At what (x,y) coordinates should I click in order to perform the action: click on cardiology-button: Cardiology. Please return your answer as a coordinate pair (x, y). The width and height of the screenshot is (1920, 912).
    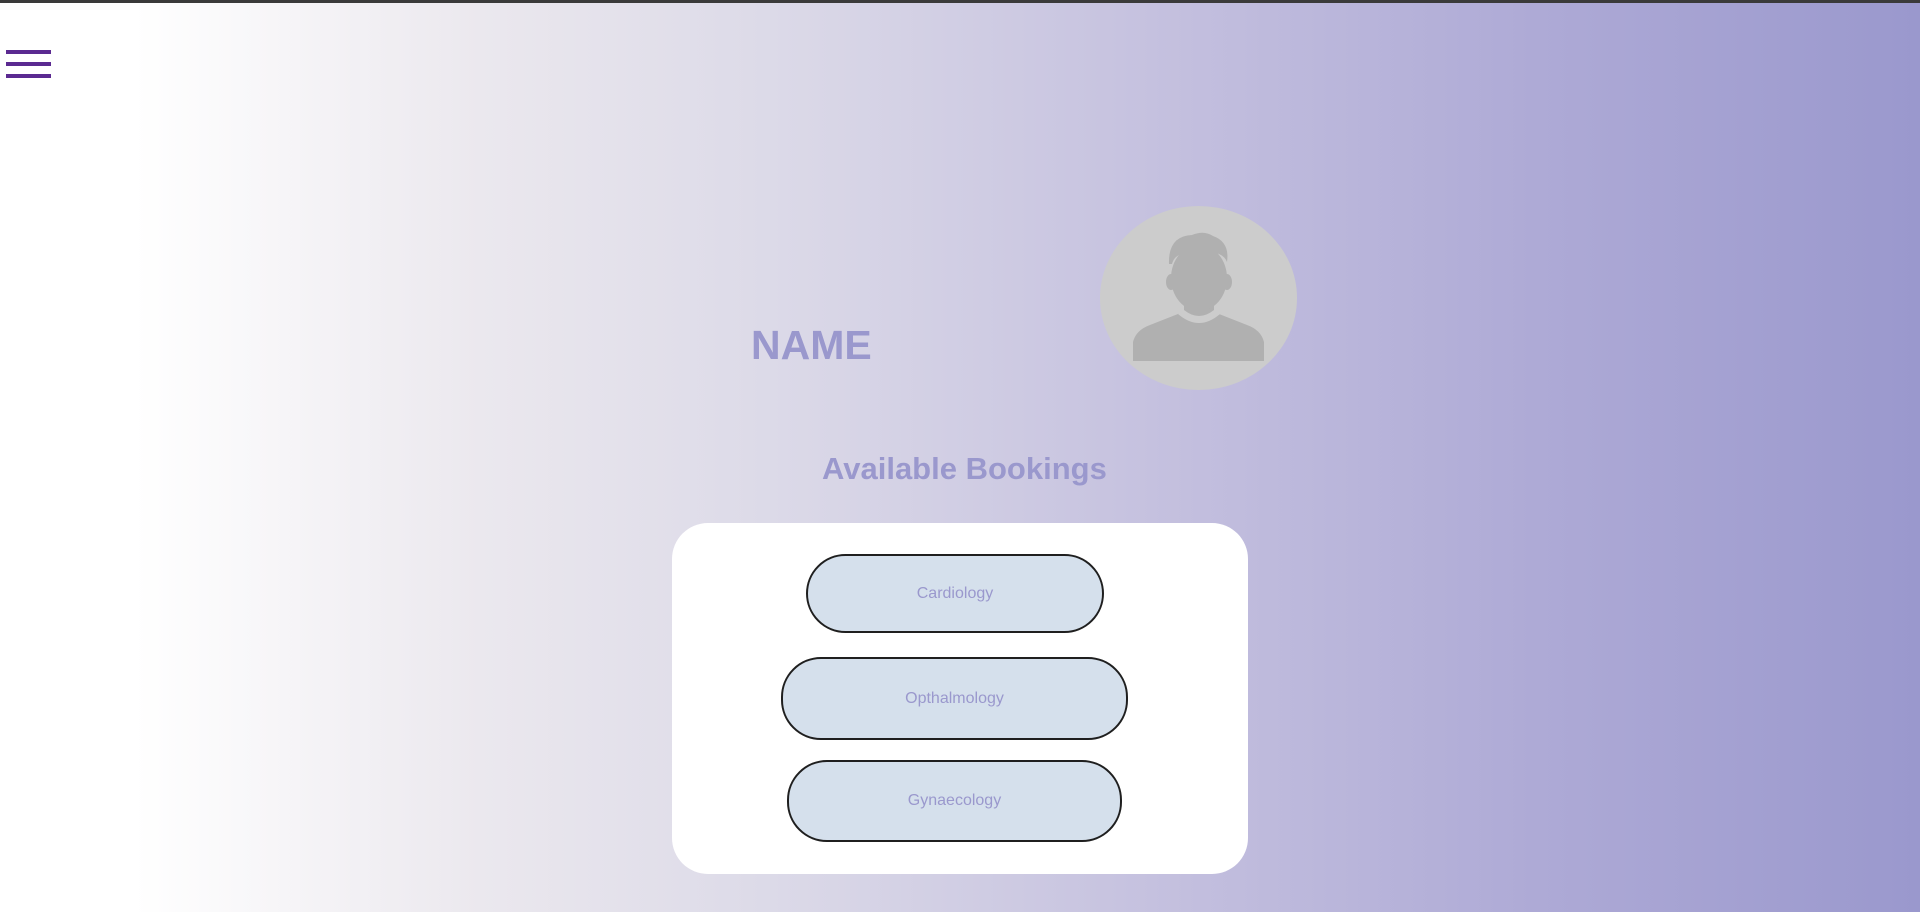
    Looking at the image, I should click on (955, 593).